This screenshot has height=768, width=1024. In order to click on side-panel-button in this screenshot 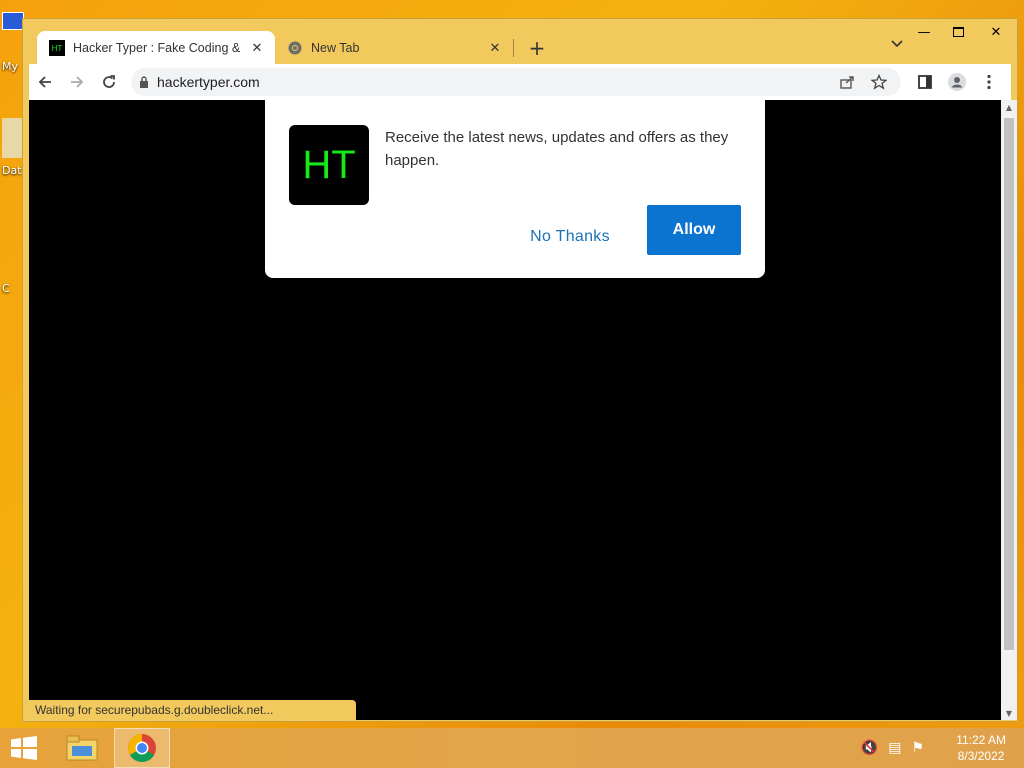, I will do `click(925, 82)`.